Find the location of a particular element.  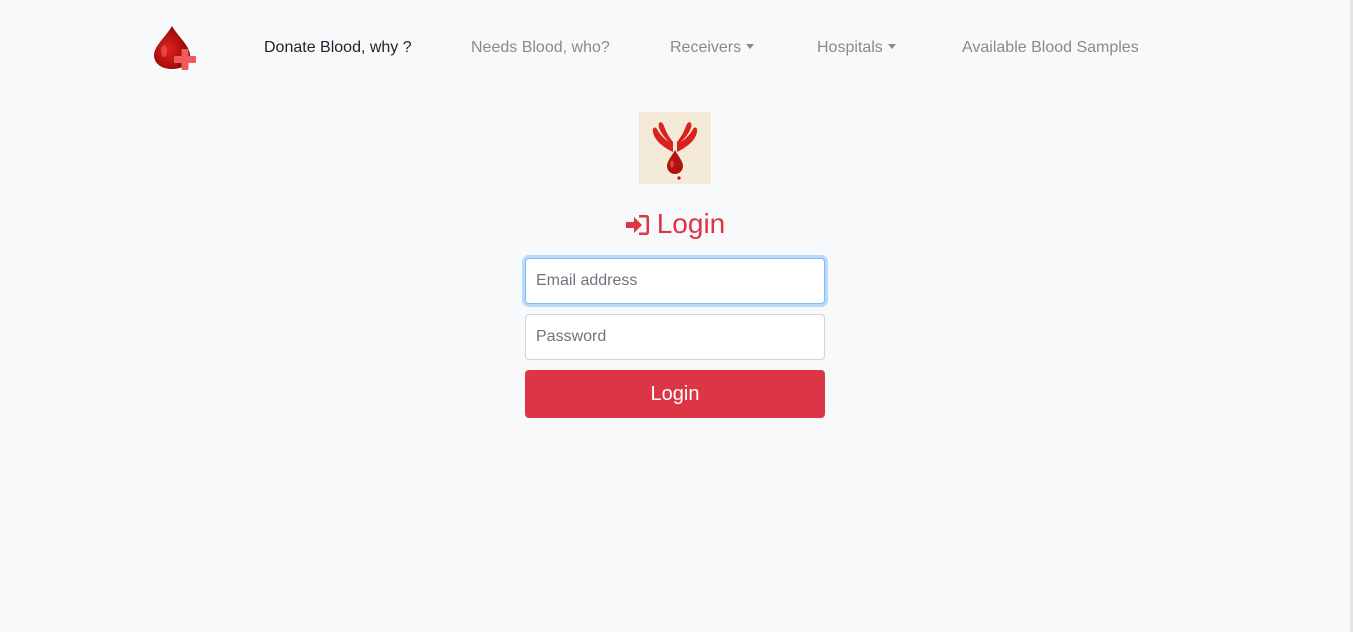

nav-needs-blood-who: Needs Blood, who? is located at coordinates (540, 48).